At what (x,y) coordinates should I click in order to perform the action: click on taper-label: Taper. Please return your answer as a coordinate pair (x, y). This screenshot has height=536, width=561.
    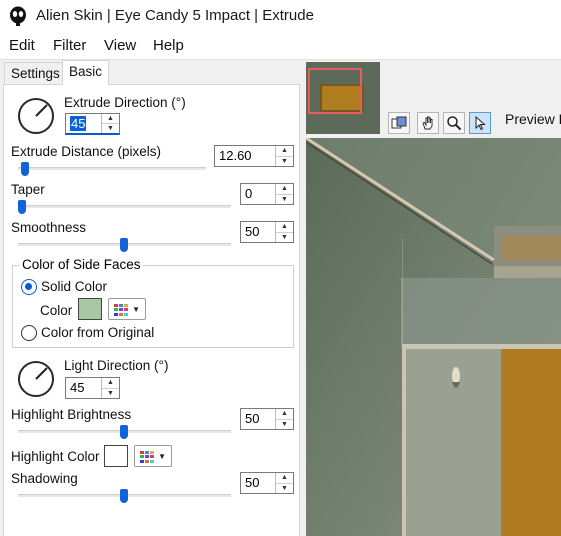
    Looking at the image, I should click on (28, 189).